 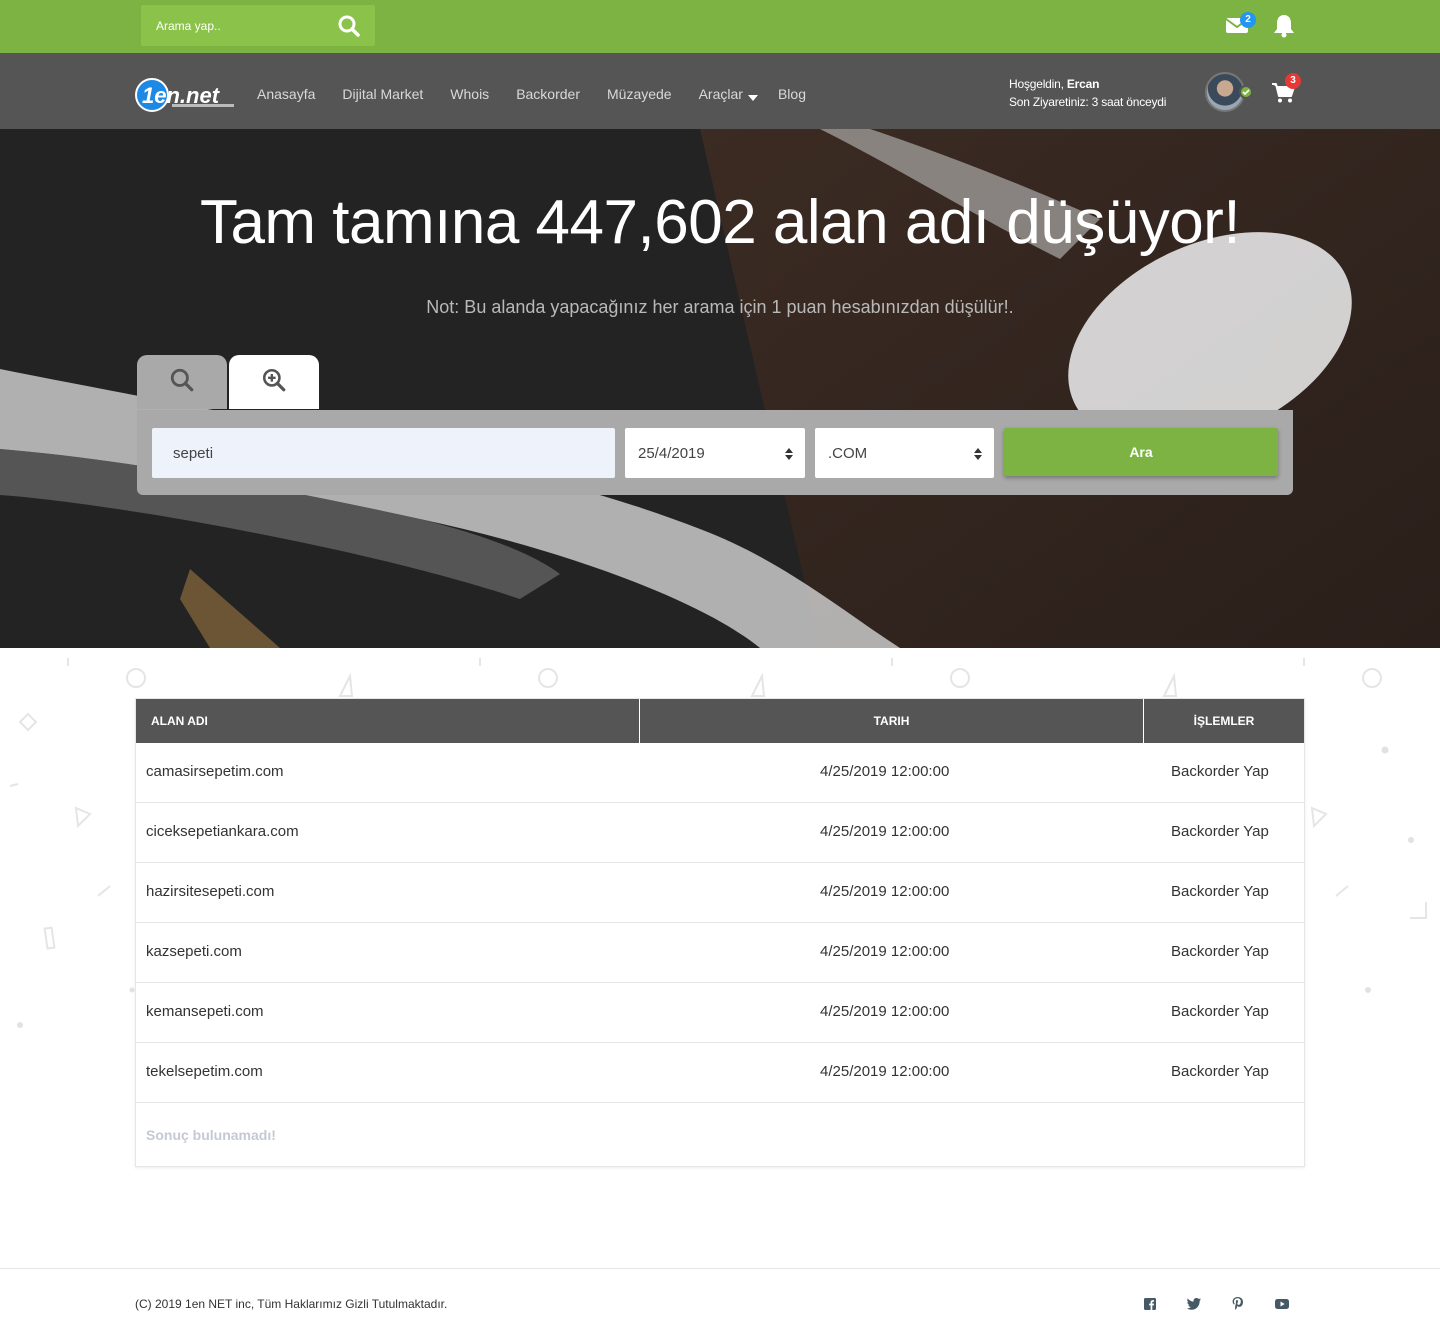 What do you see at coordinates (848, 453) in the screenshot?
I see `tld-select-value: .COM` at bounding box center [848, 453].